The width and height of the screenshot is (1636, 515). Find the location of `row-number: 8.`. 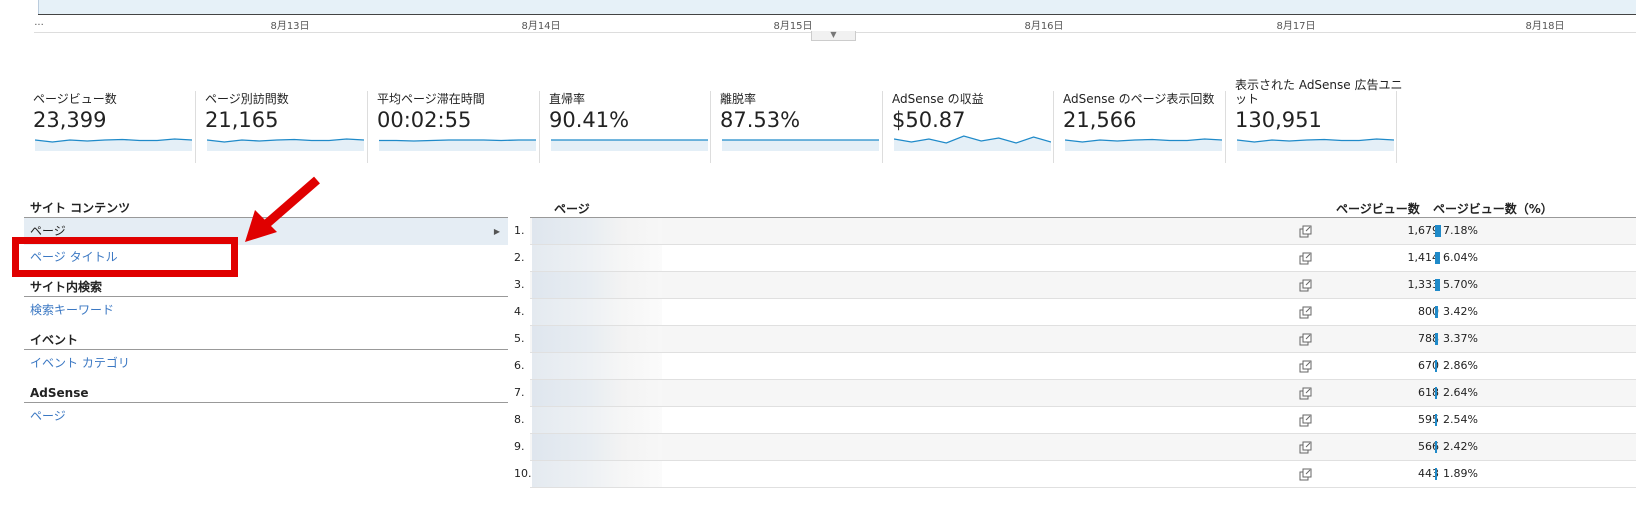

row-number: 8. is located at coordinates (519, 419).